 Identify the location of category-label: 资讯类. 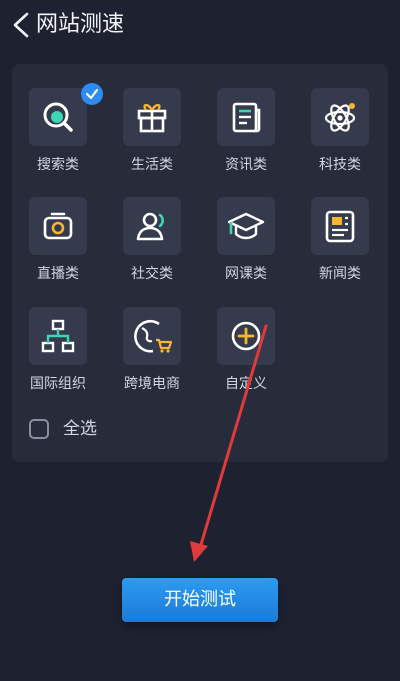
(246, 165).